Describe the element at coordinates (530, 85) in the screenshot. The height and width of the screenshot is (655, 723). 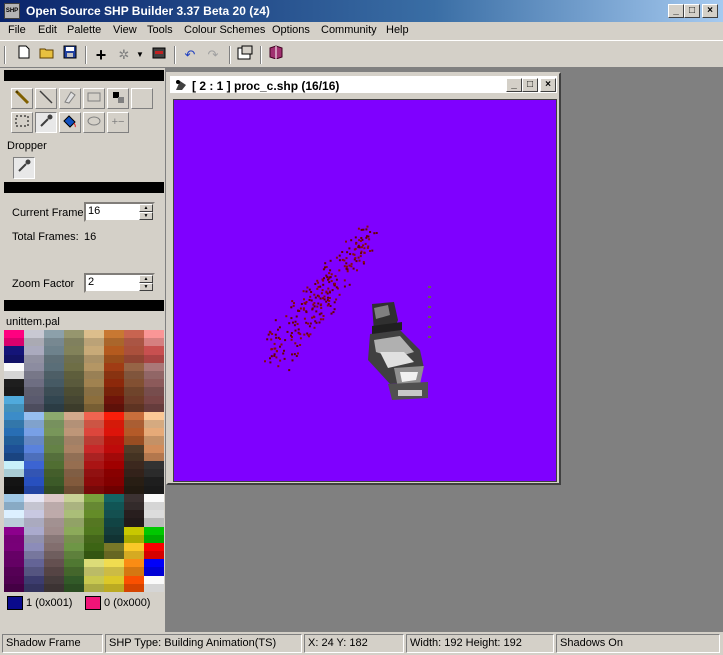
I see `document-maximize-button: □` at that location.